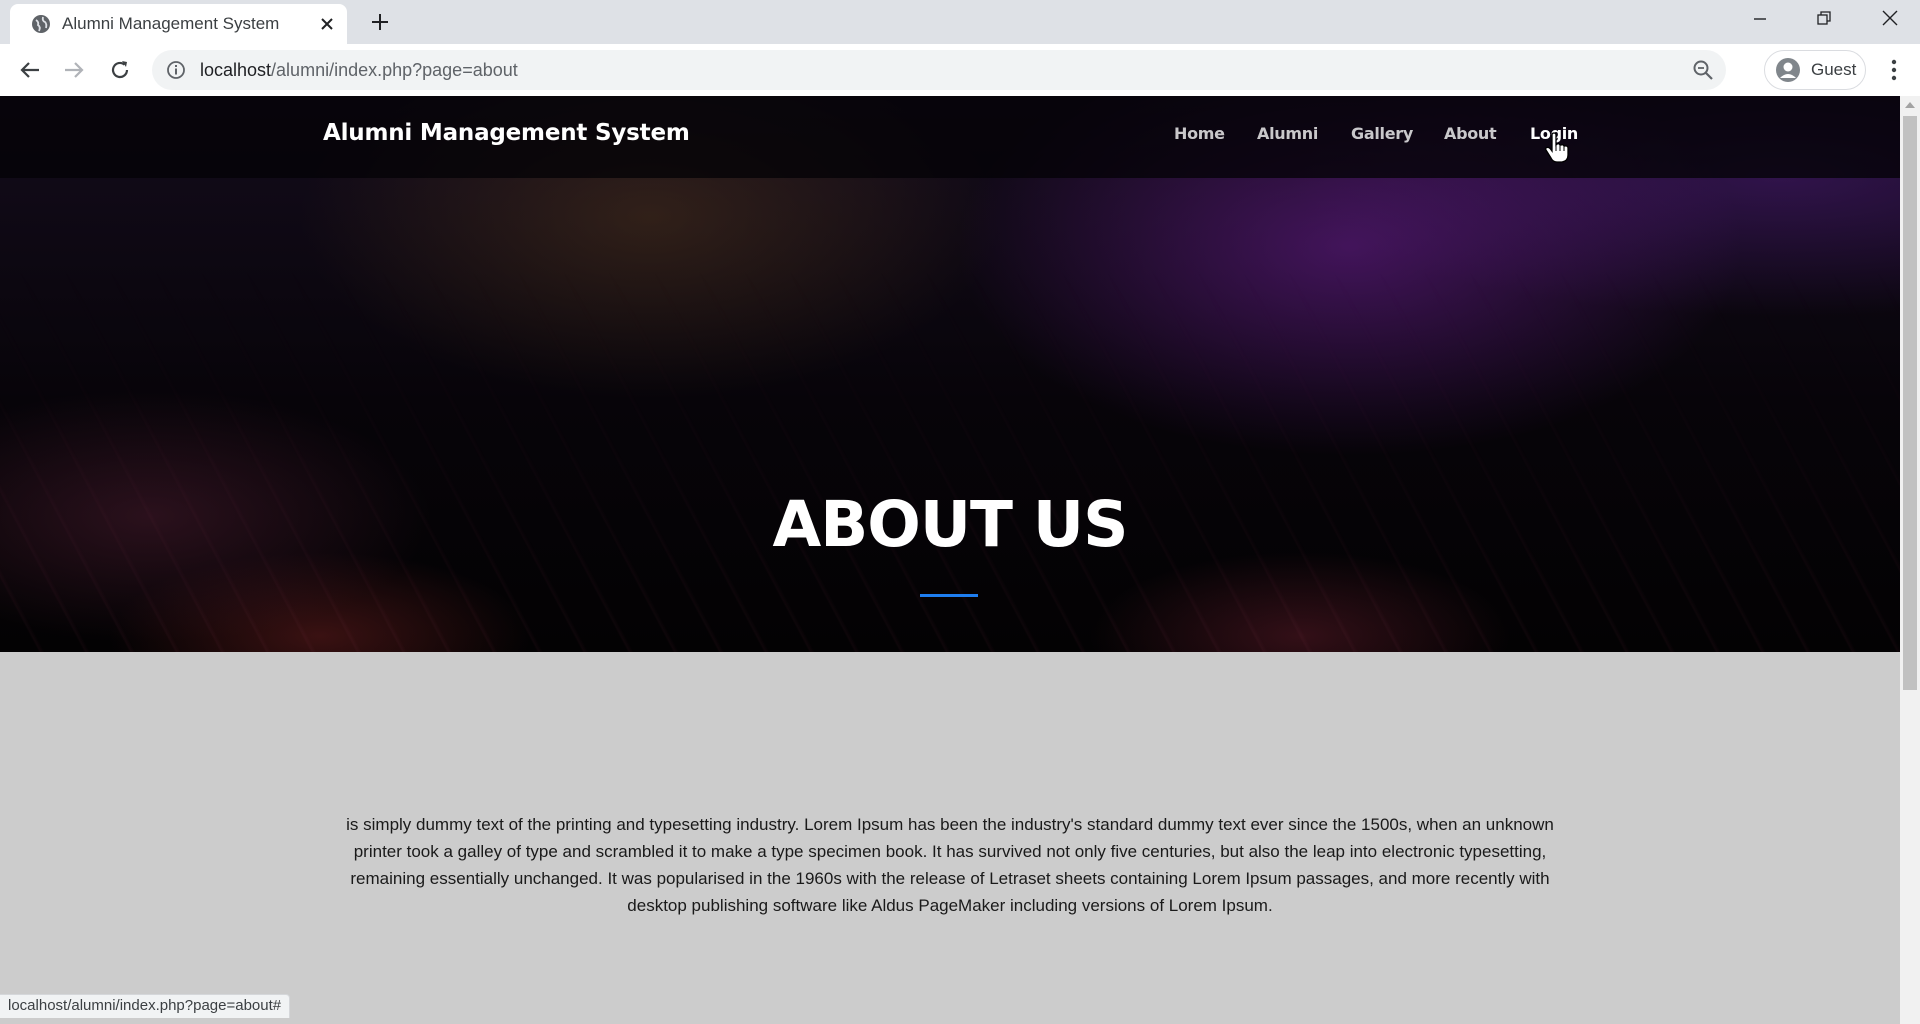  I want to click on hand-pointer-icon, so click(1557, 147).